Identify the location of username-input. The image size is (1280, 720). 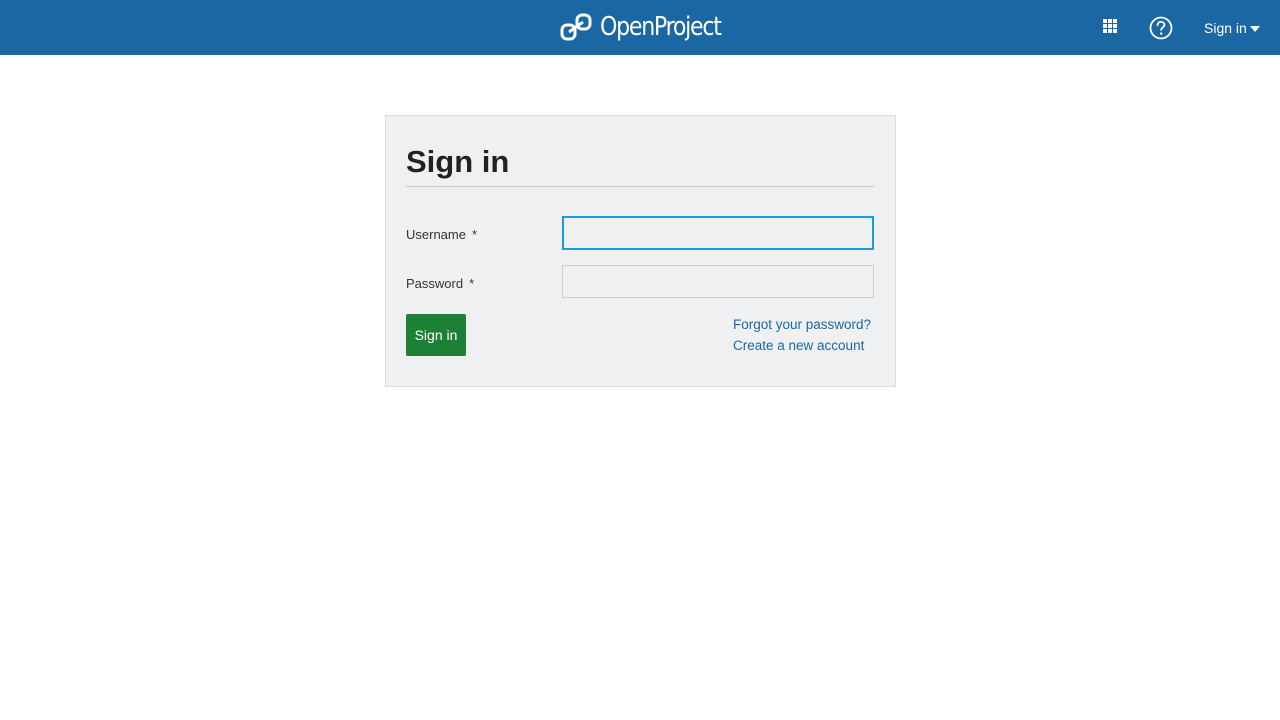
(718, 233).